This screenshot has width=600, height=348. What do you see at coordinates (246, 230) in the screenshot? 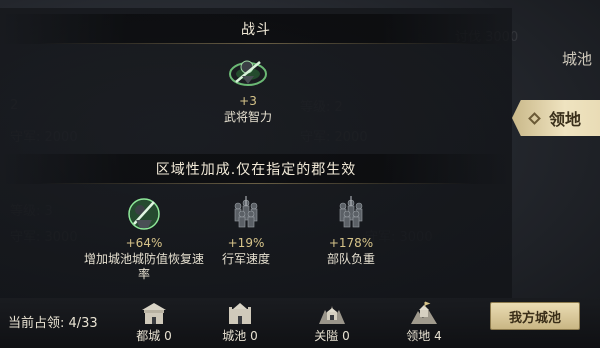
I see `region-bonus: +19% 行军速度` at bounding box center [246, 230].